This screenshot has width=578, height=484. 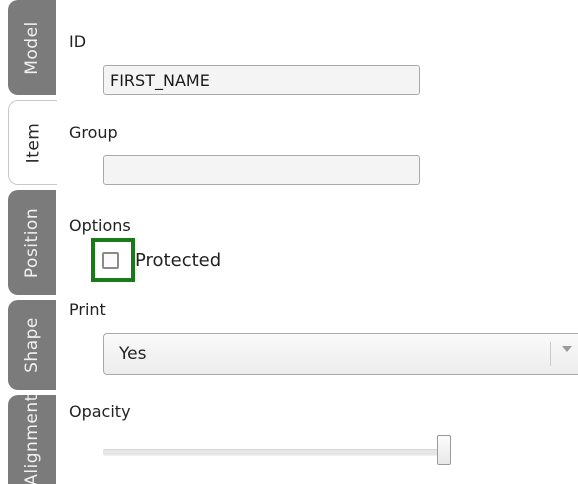 I want to click on tab-item: Item, so click(x=32, y=142).